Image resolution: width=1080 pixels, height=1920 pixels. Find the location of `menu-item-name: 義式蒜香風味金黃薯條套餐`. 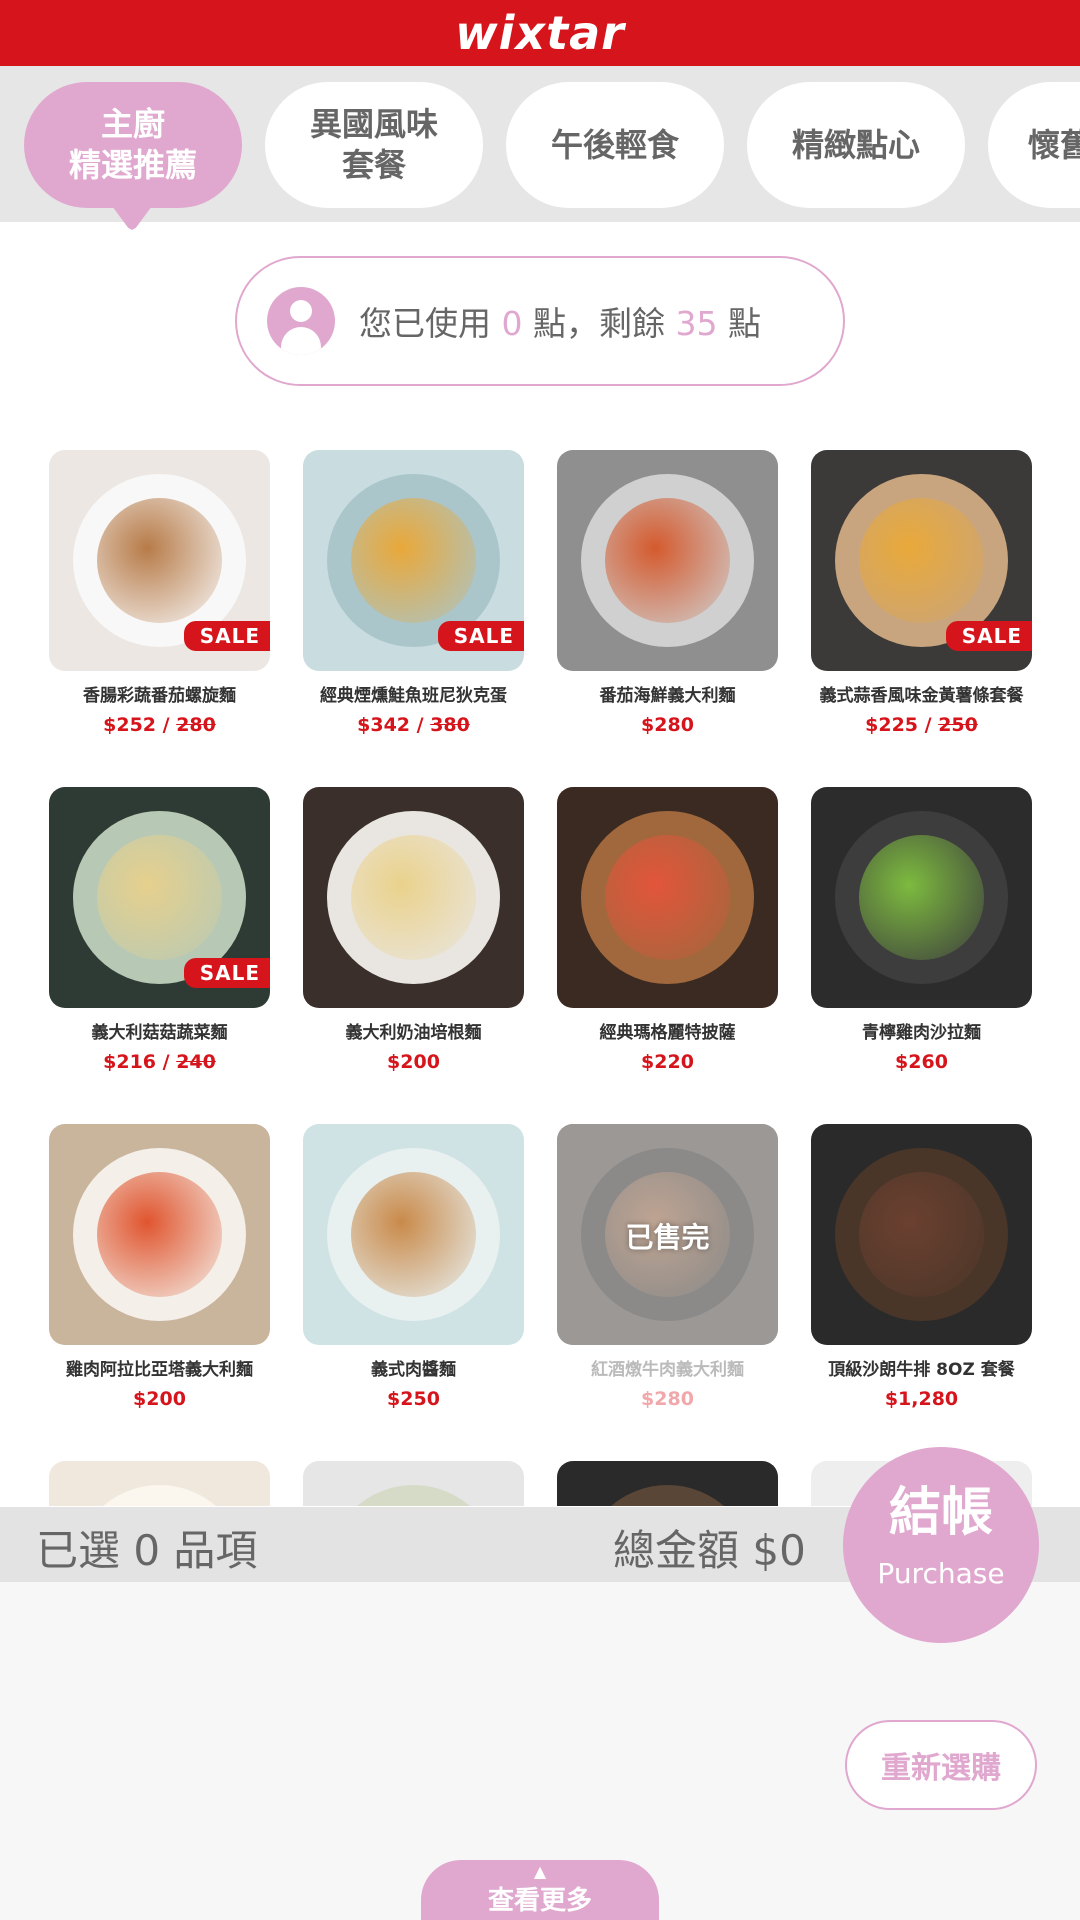

menu-item-name: 義式蒜香風味金黃薯條套餐 is located at coordinates (921, 696).